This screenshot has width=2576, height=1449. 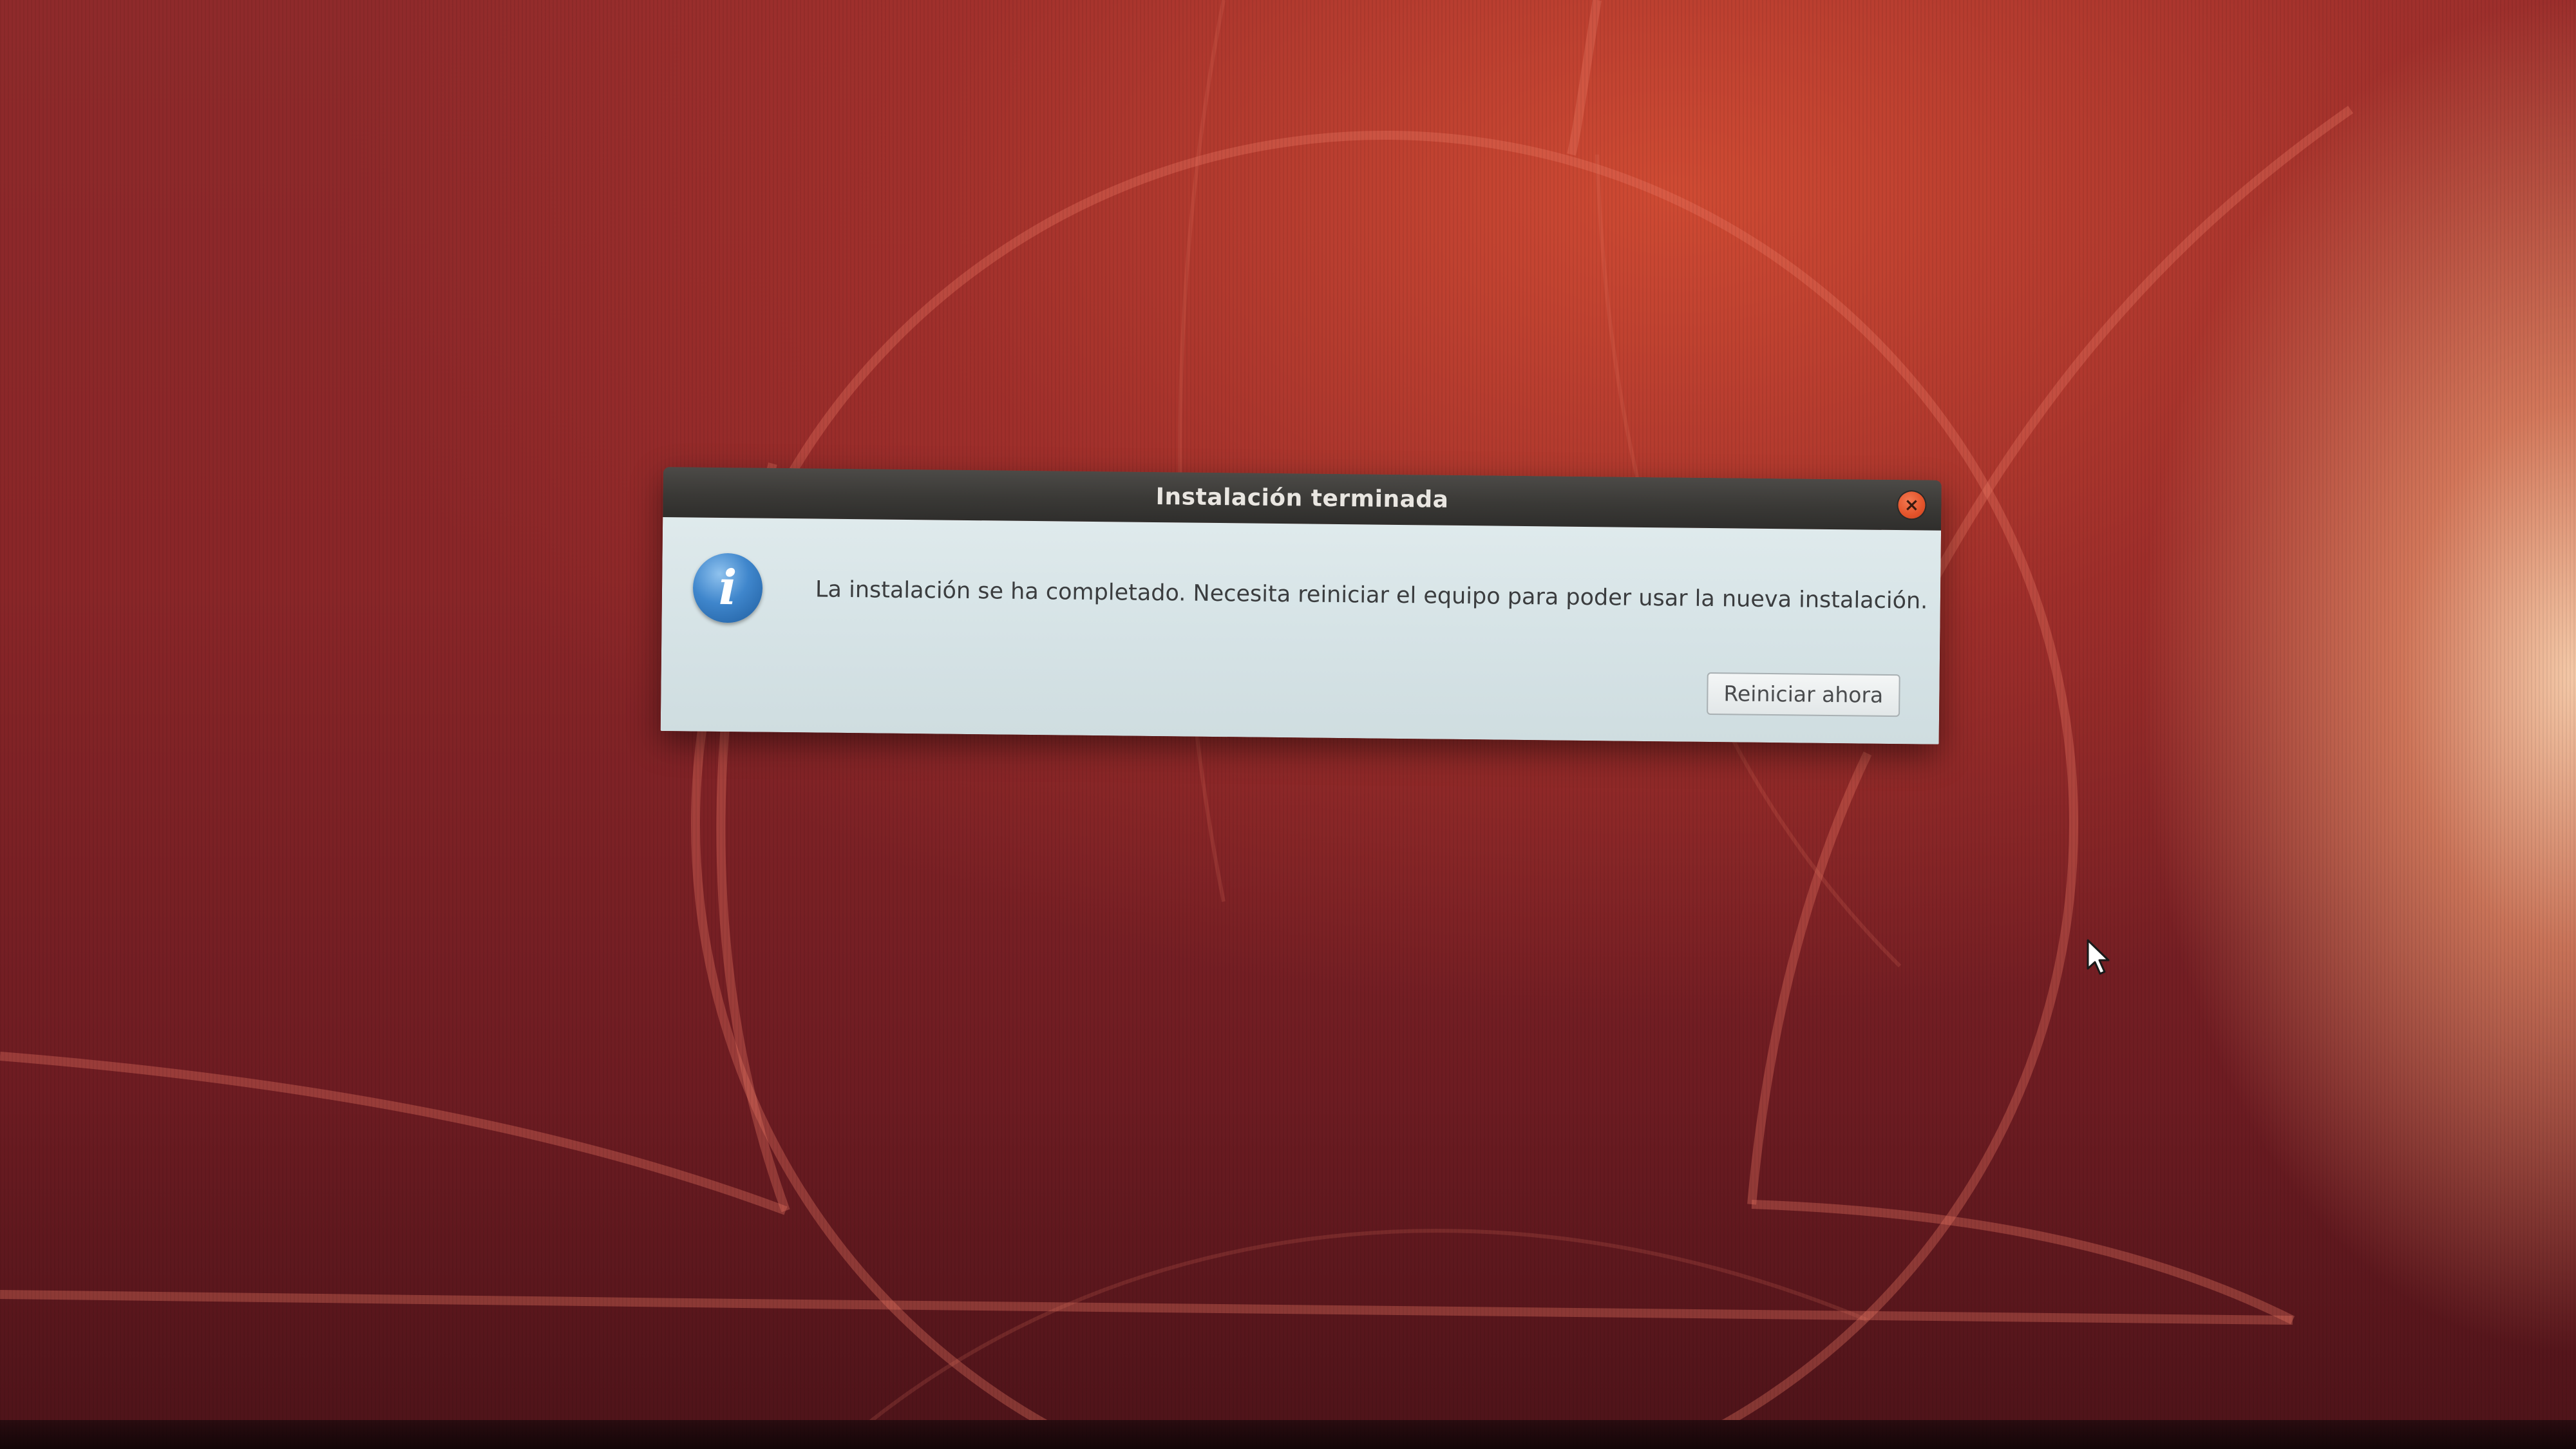 I want to click on restart-now-button-label: Reiniciar ahora, so click(x=1803, y=694).